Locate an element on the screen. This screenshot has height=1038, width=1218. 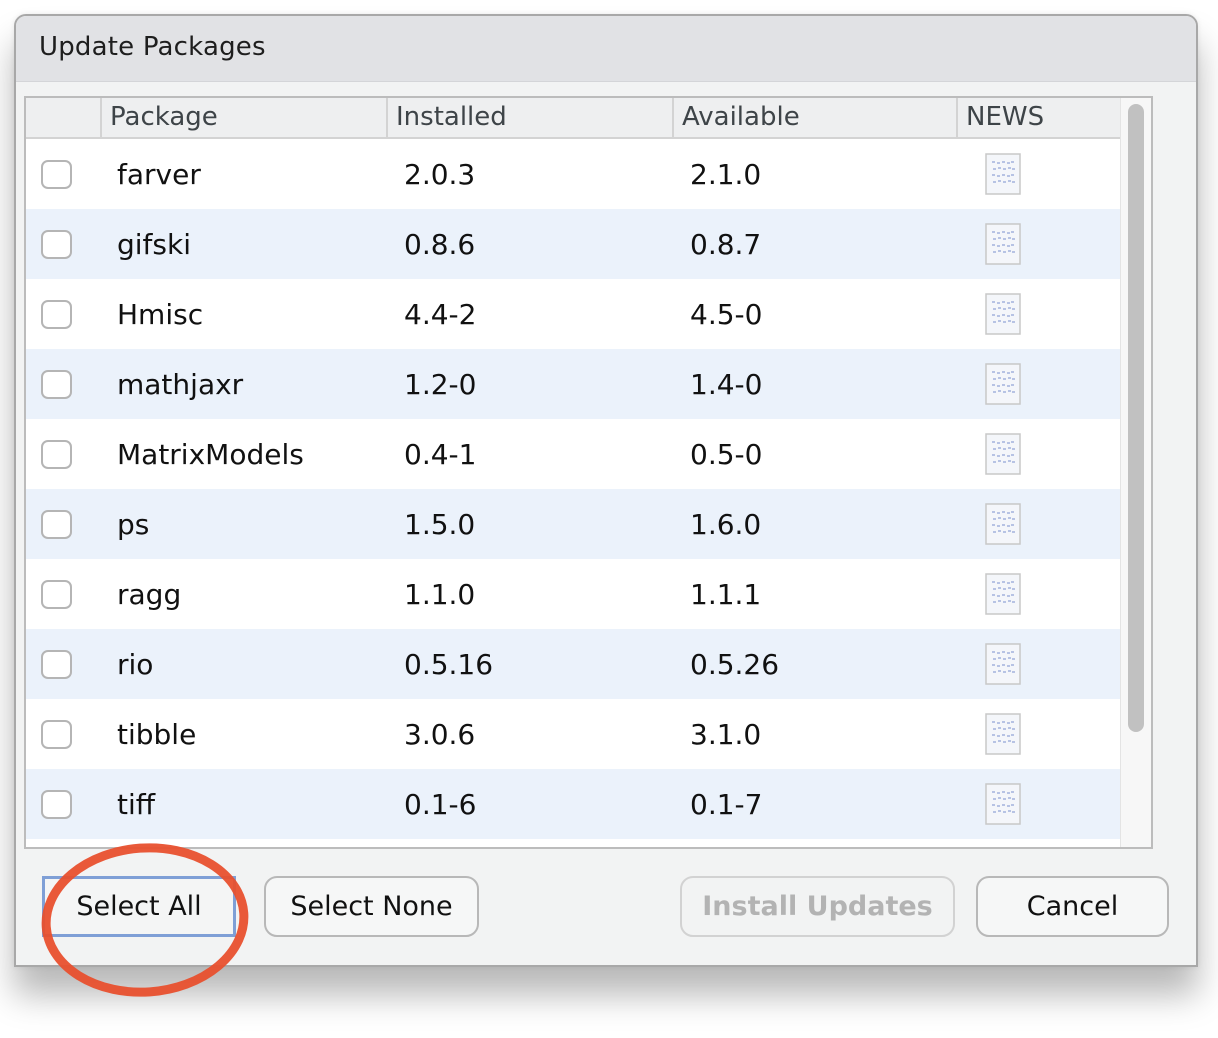
table-row: gifski 0.8.6 0.8.7 is located at coordinates (573, 244).